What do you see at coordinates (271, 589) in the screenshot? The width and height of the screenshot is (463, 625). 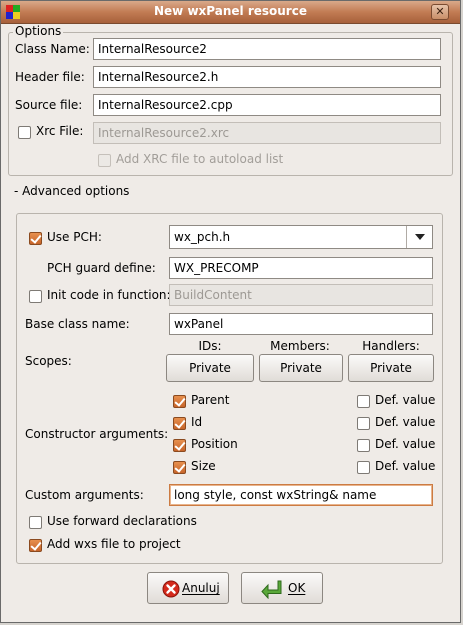 I see `enter-arrow-icon` at bounding box center [271, 589].